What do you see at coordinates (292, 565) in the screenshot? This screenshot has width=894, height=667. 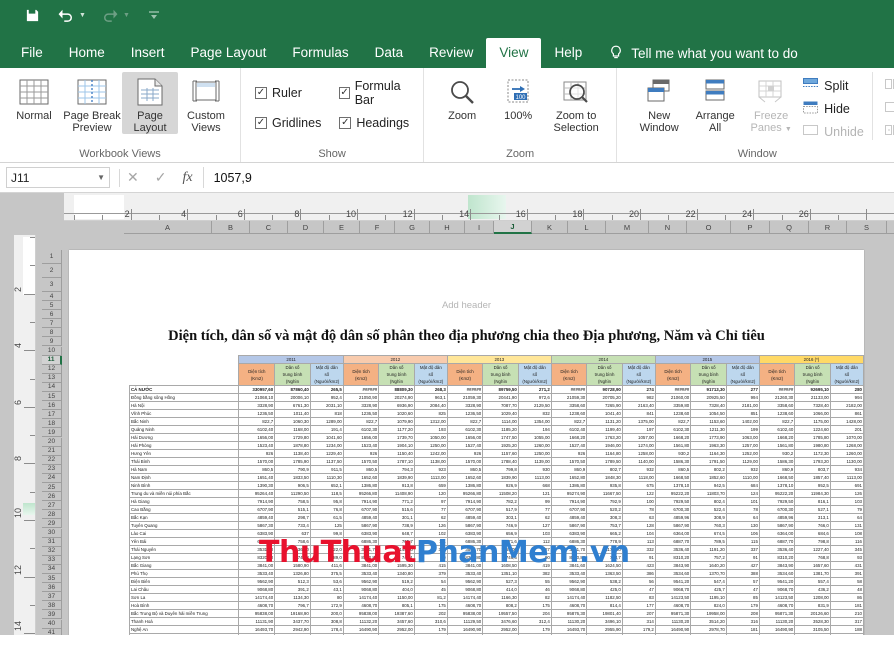 I see `data-cell: 1580,90` at bounding box center [292, 565].